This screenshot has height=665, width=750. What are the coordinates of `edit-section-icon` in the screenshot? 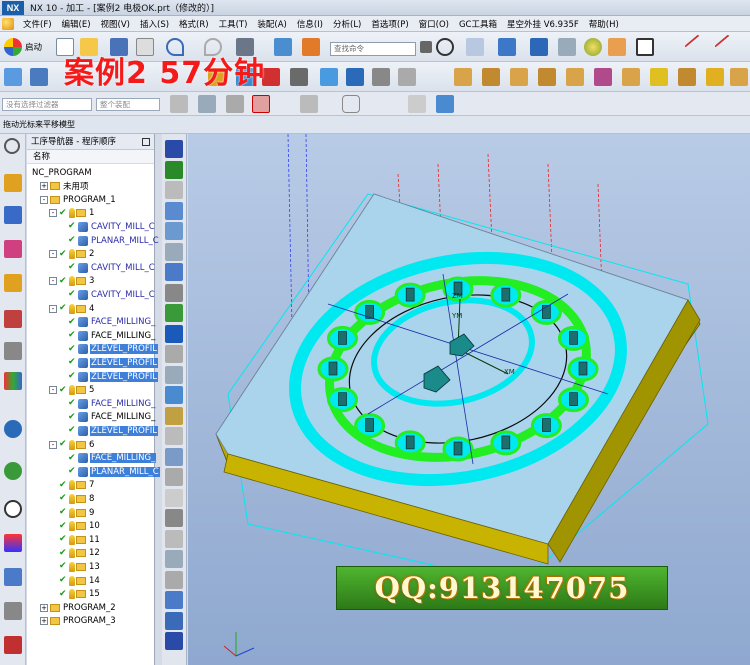 It's located at (617, 47).